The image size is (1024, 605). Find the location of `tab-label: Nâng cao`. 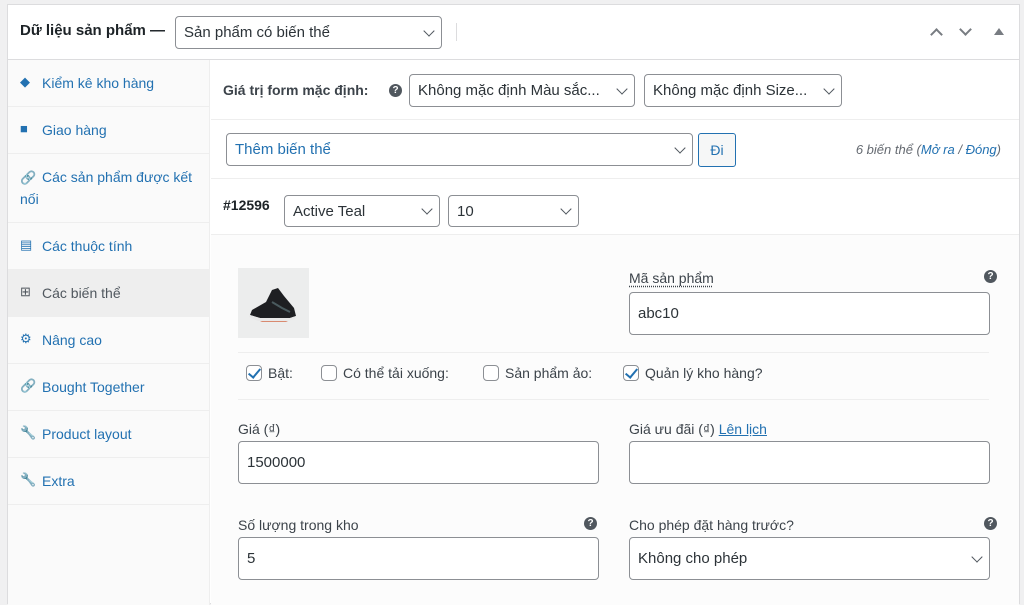

tab-label: Nâng cao is located at coordinates (72, 340).